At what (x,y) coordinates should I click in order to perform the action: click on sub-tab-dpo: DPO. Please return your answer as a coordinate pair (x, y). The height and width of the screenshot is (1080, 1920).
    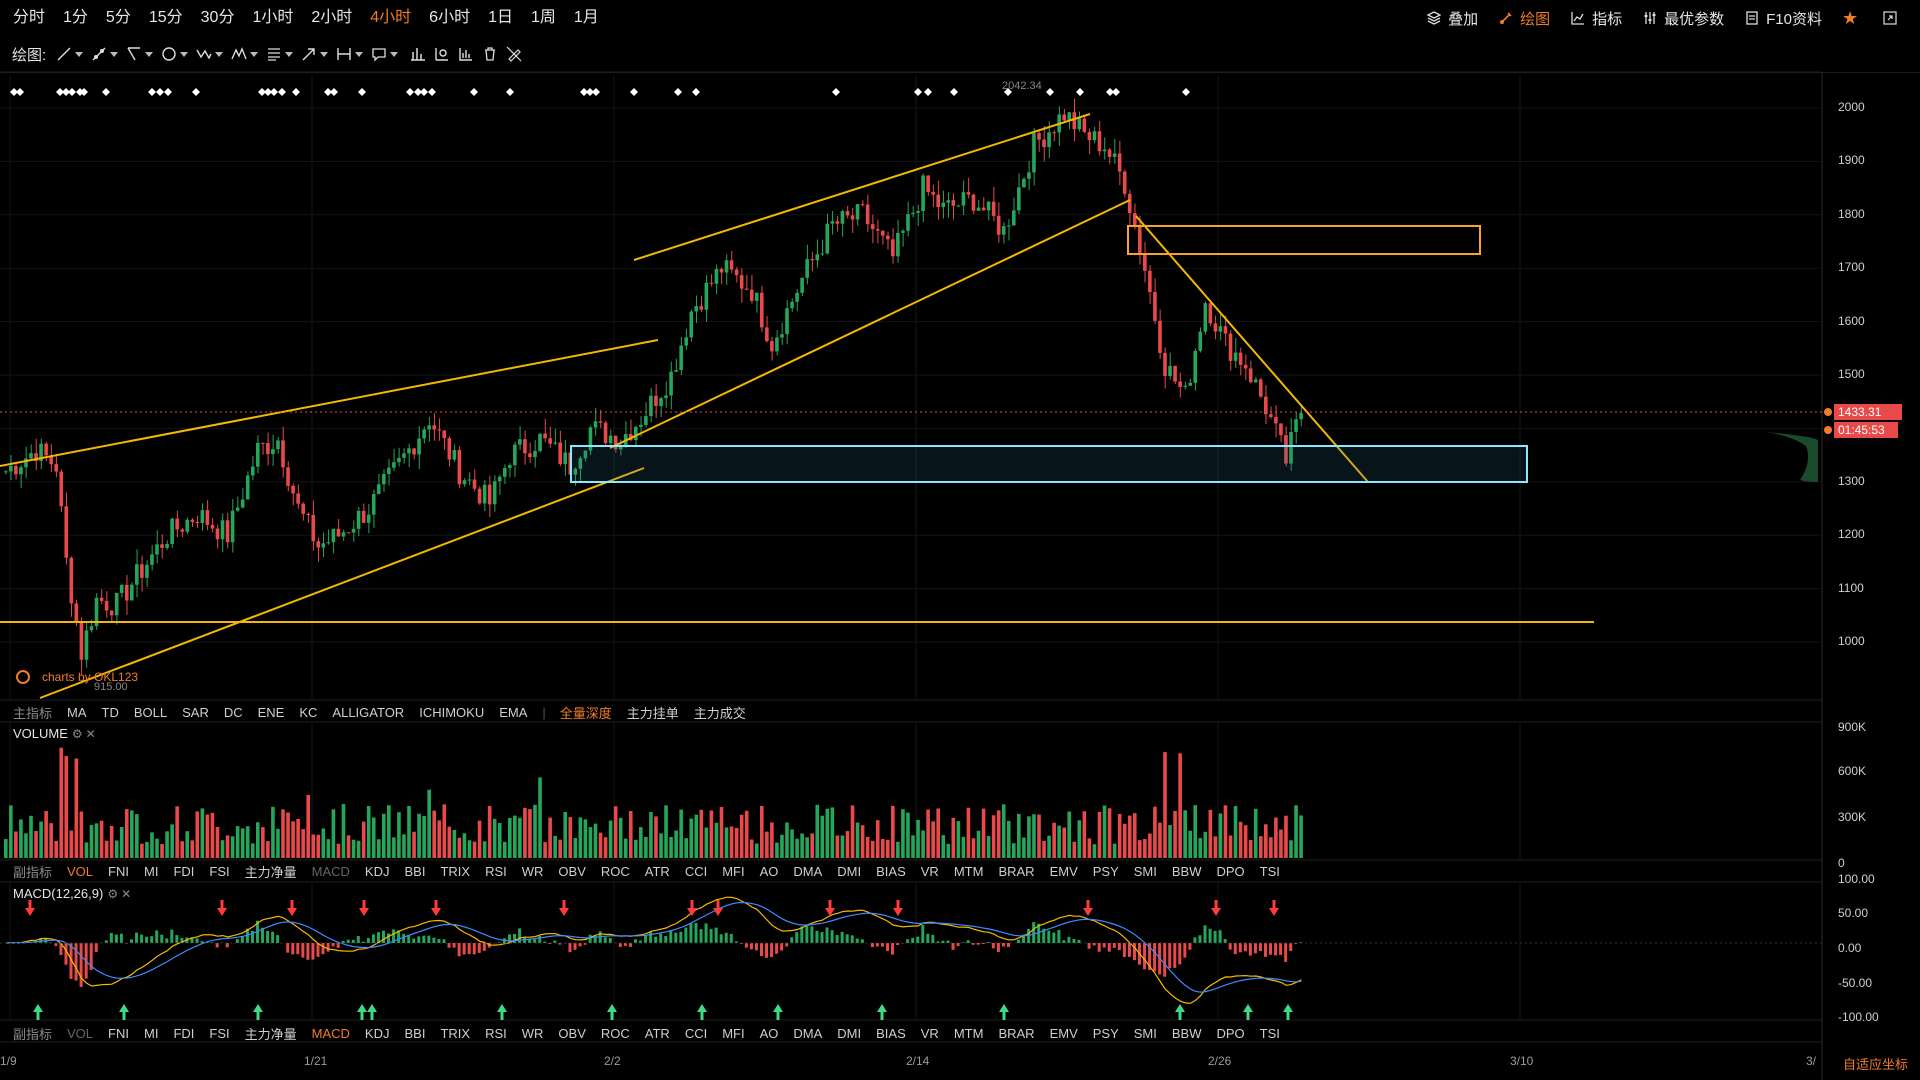
    Looking at the image, I should click on (1231, 871).